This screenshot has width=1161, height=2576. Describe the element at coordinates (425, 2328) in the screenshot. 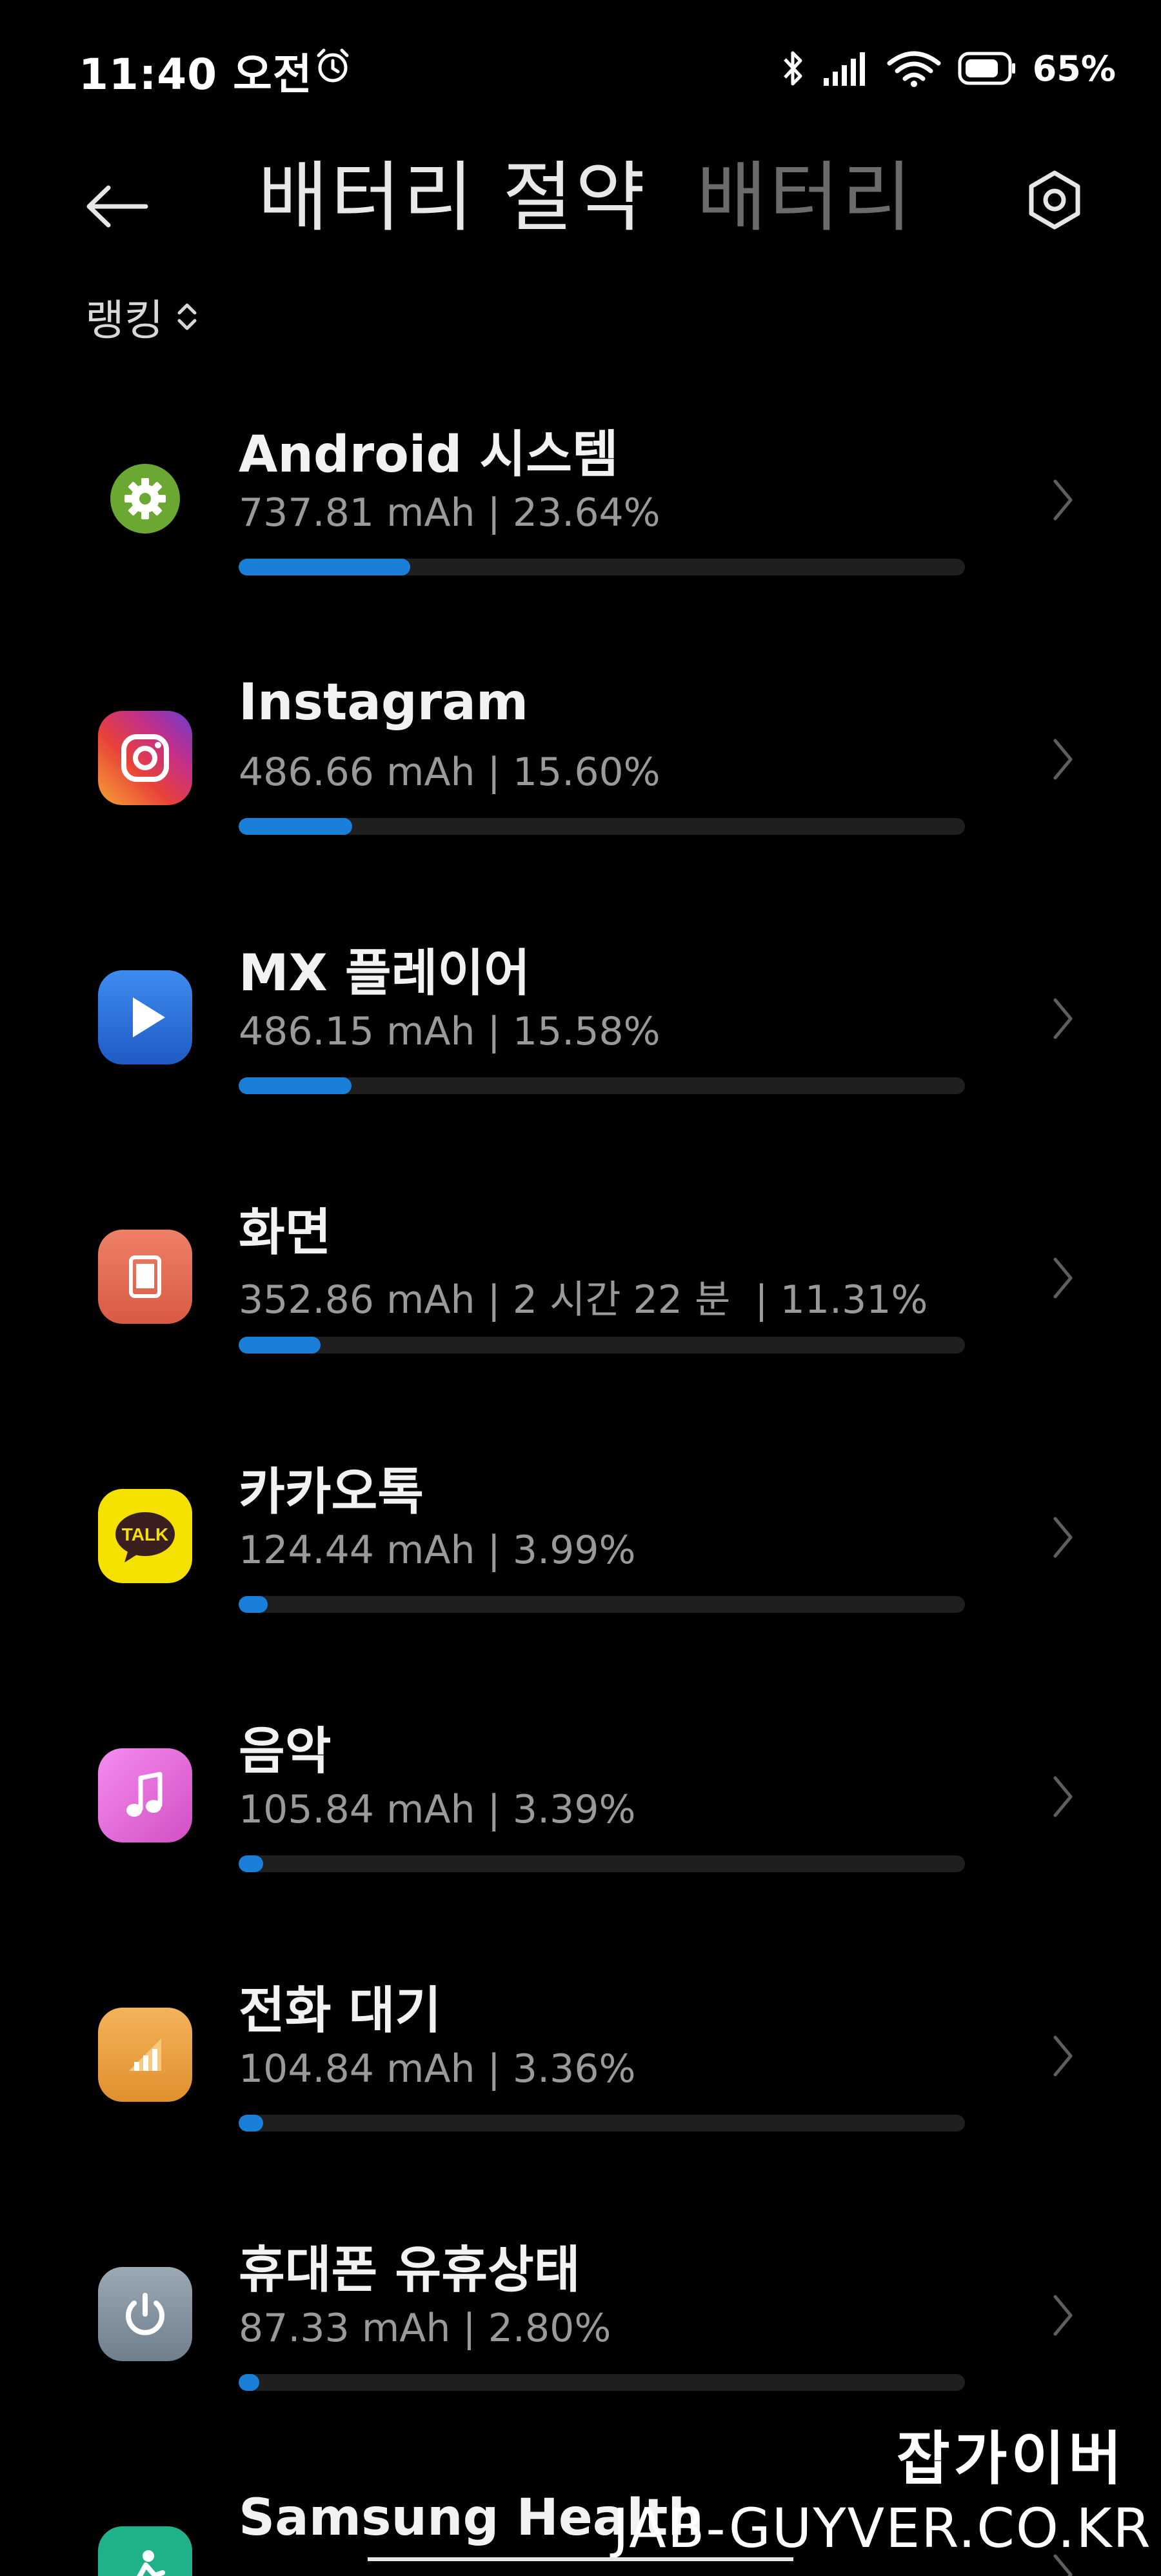

I see `app-usage: 87.33 mAh | 2.80%` at that location.